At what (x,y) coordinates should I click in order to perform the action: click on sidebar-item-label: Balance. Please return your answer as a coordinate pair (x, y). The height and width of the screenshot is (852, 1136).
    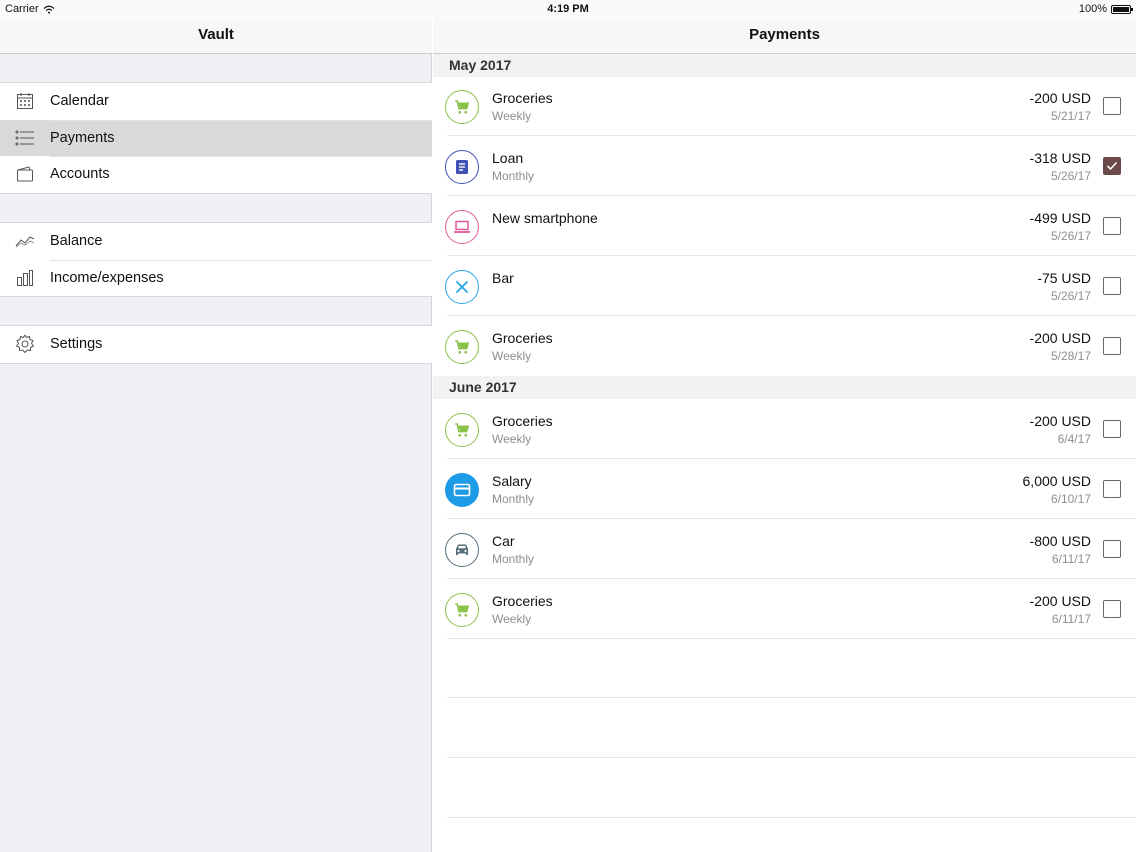
    Looking at the image, I should click on (76, 241).